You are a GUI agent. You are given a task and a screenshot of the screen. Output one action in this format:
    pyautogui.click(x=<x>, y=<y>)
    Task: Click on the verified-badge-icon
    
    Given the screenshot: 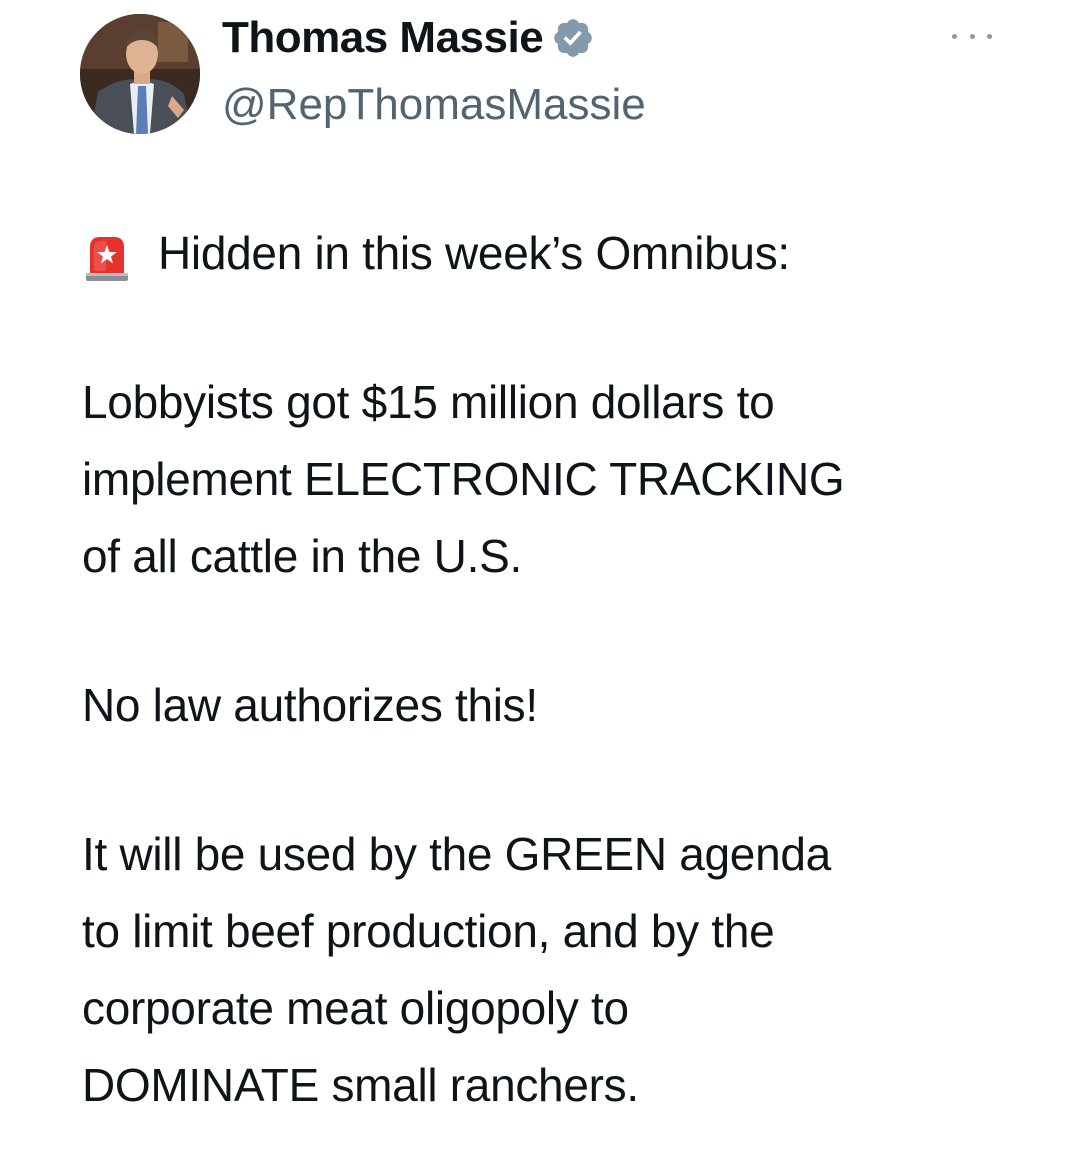 What is the action you would take?
    pyautogui.click(x=573, y=38)
    